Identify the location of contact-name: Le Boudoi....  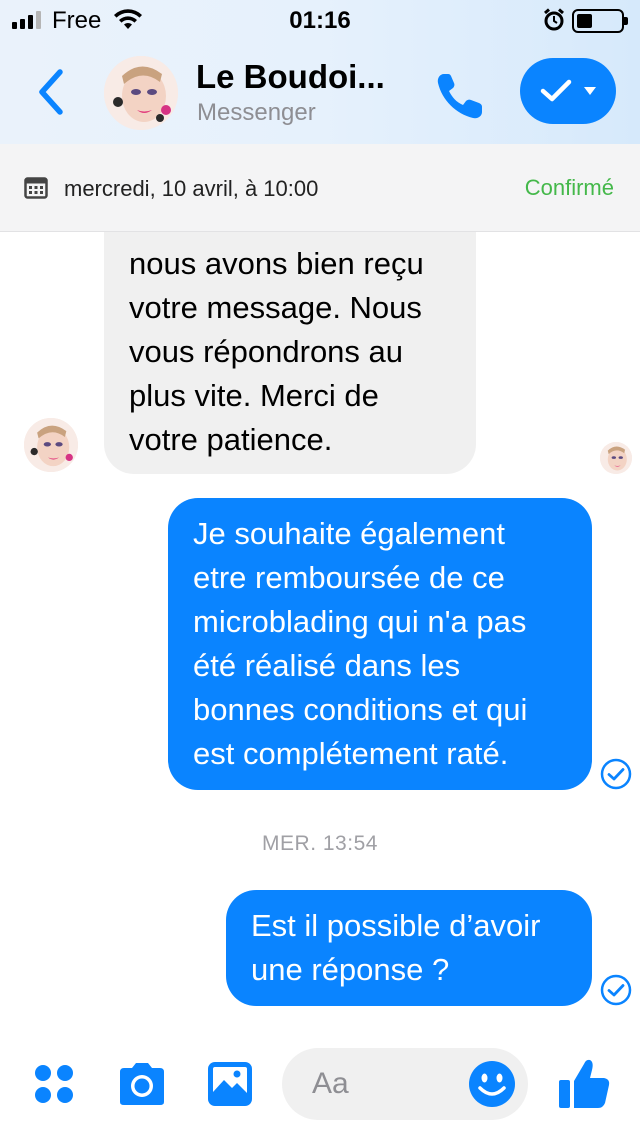
(306, 77).